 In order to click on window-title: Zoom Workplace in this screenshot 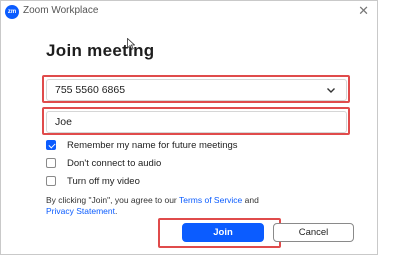, I will do `click(61, 10)`.